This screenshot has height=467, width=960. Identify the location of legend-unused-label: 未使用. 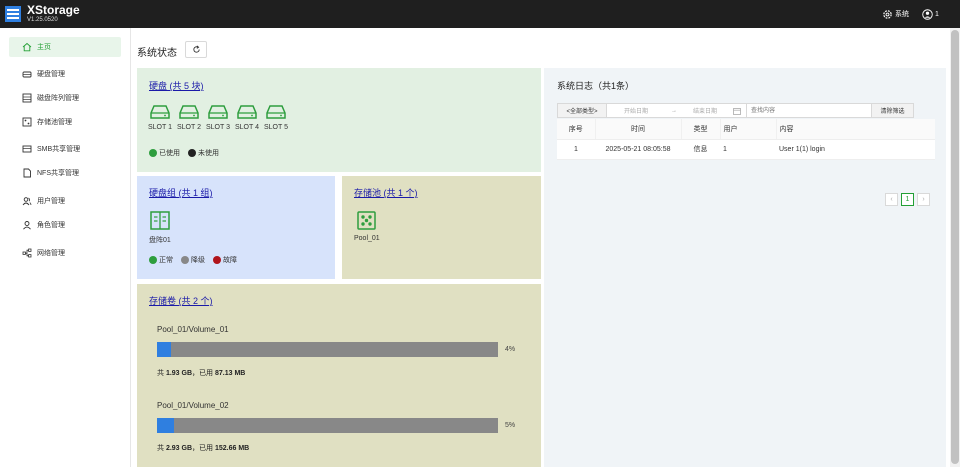
(208, 153).